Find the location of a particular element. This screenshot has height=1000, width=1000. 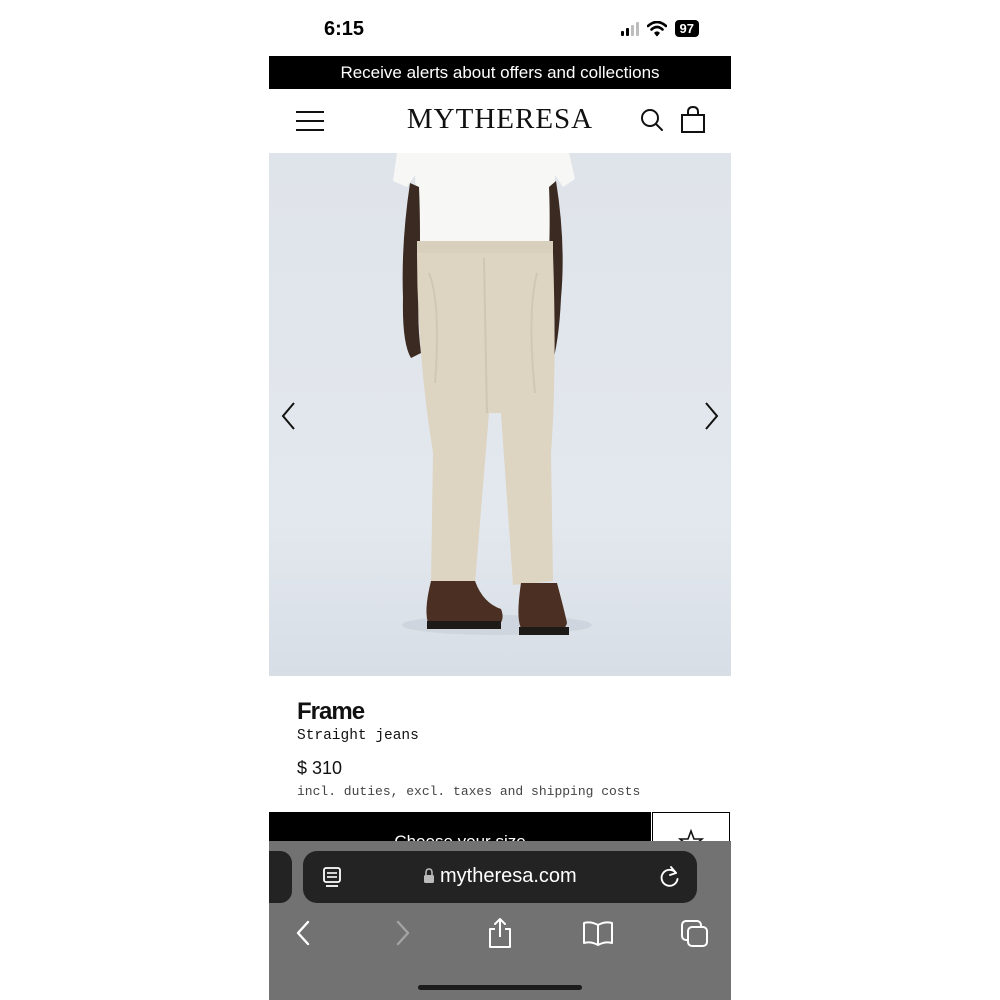

bag-icon is located at coordinates (693, 120).